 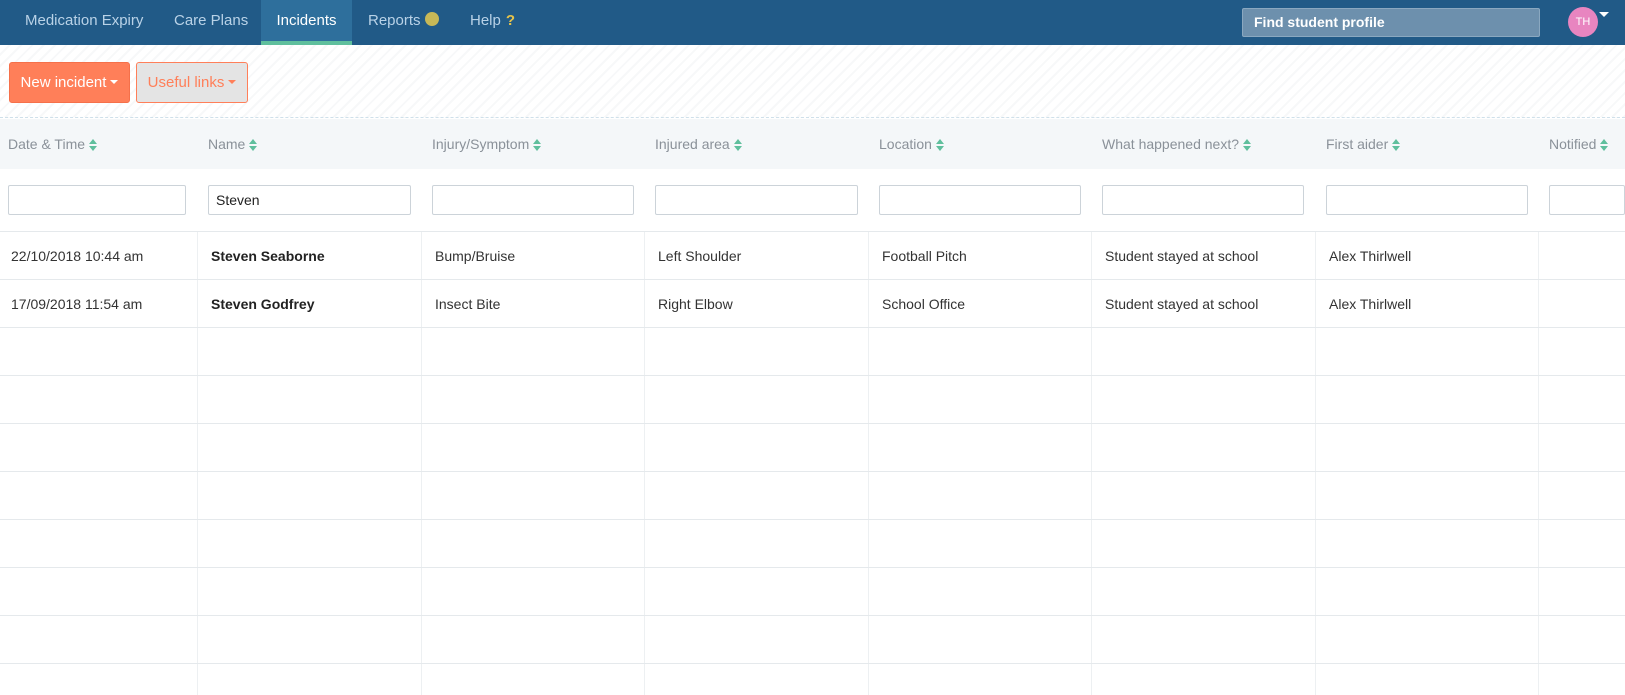 I want to click on filter-name-input, so click(x=309, y=200).